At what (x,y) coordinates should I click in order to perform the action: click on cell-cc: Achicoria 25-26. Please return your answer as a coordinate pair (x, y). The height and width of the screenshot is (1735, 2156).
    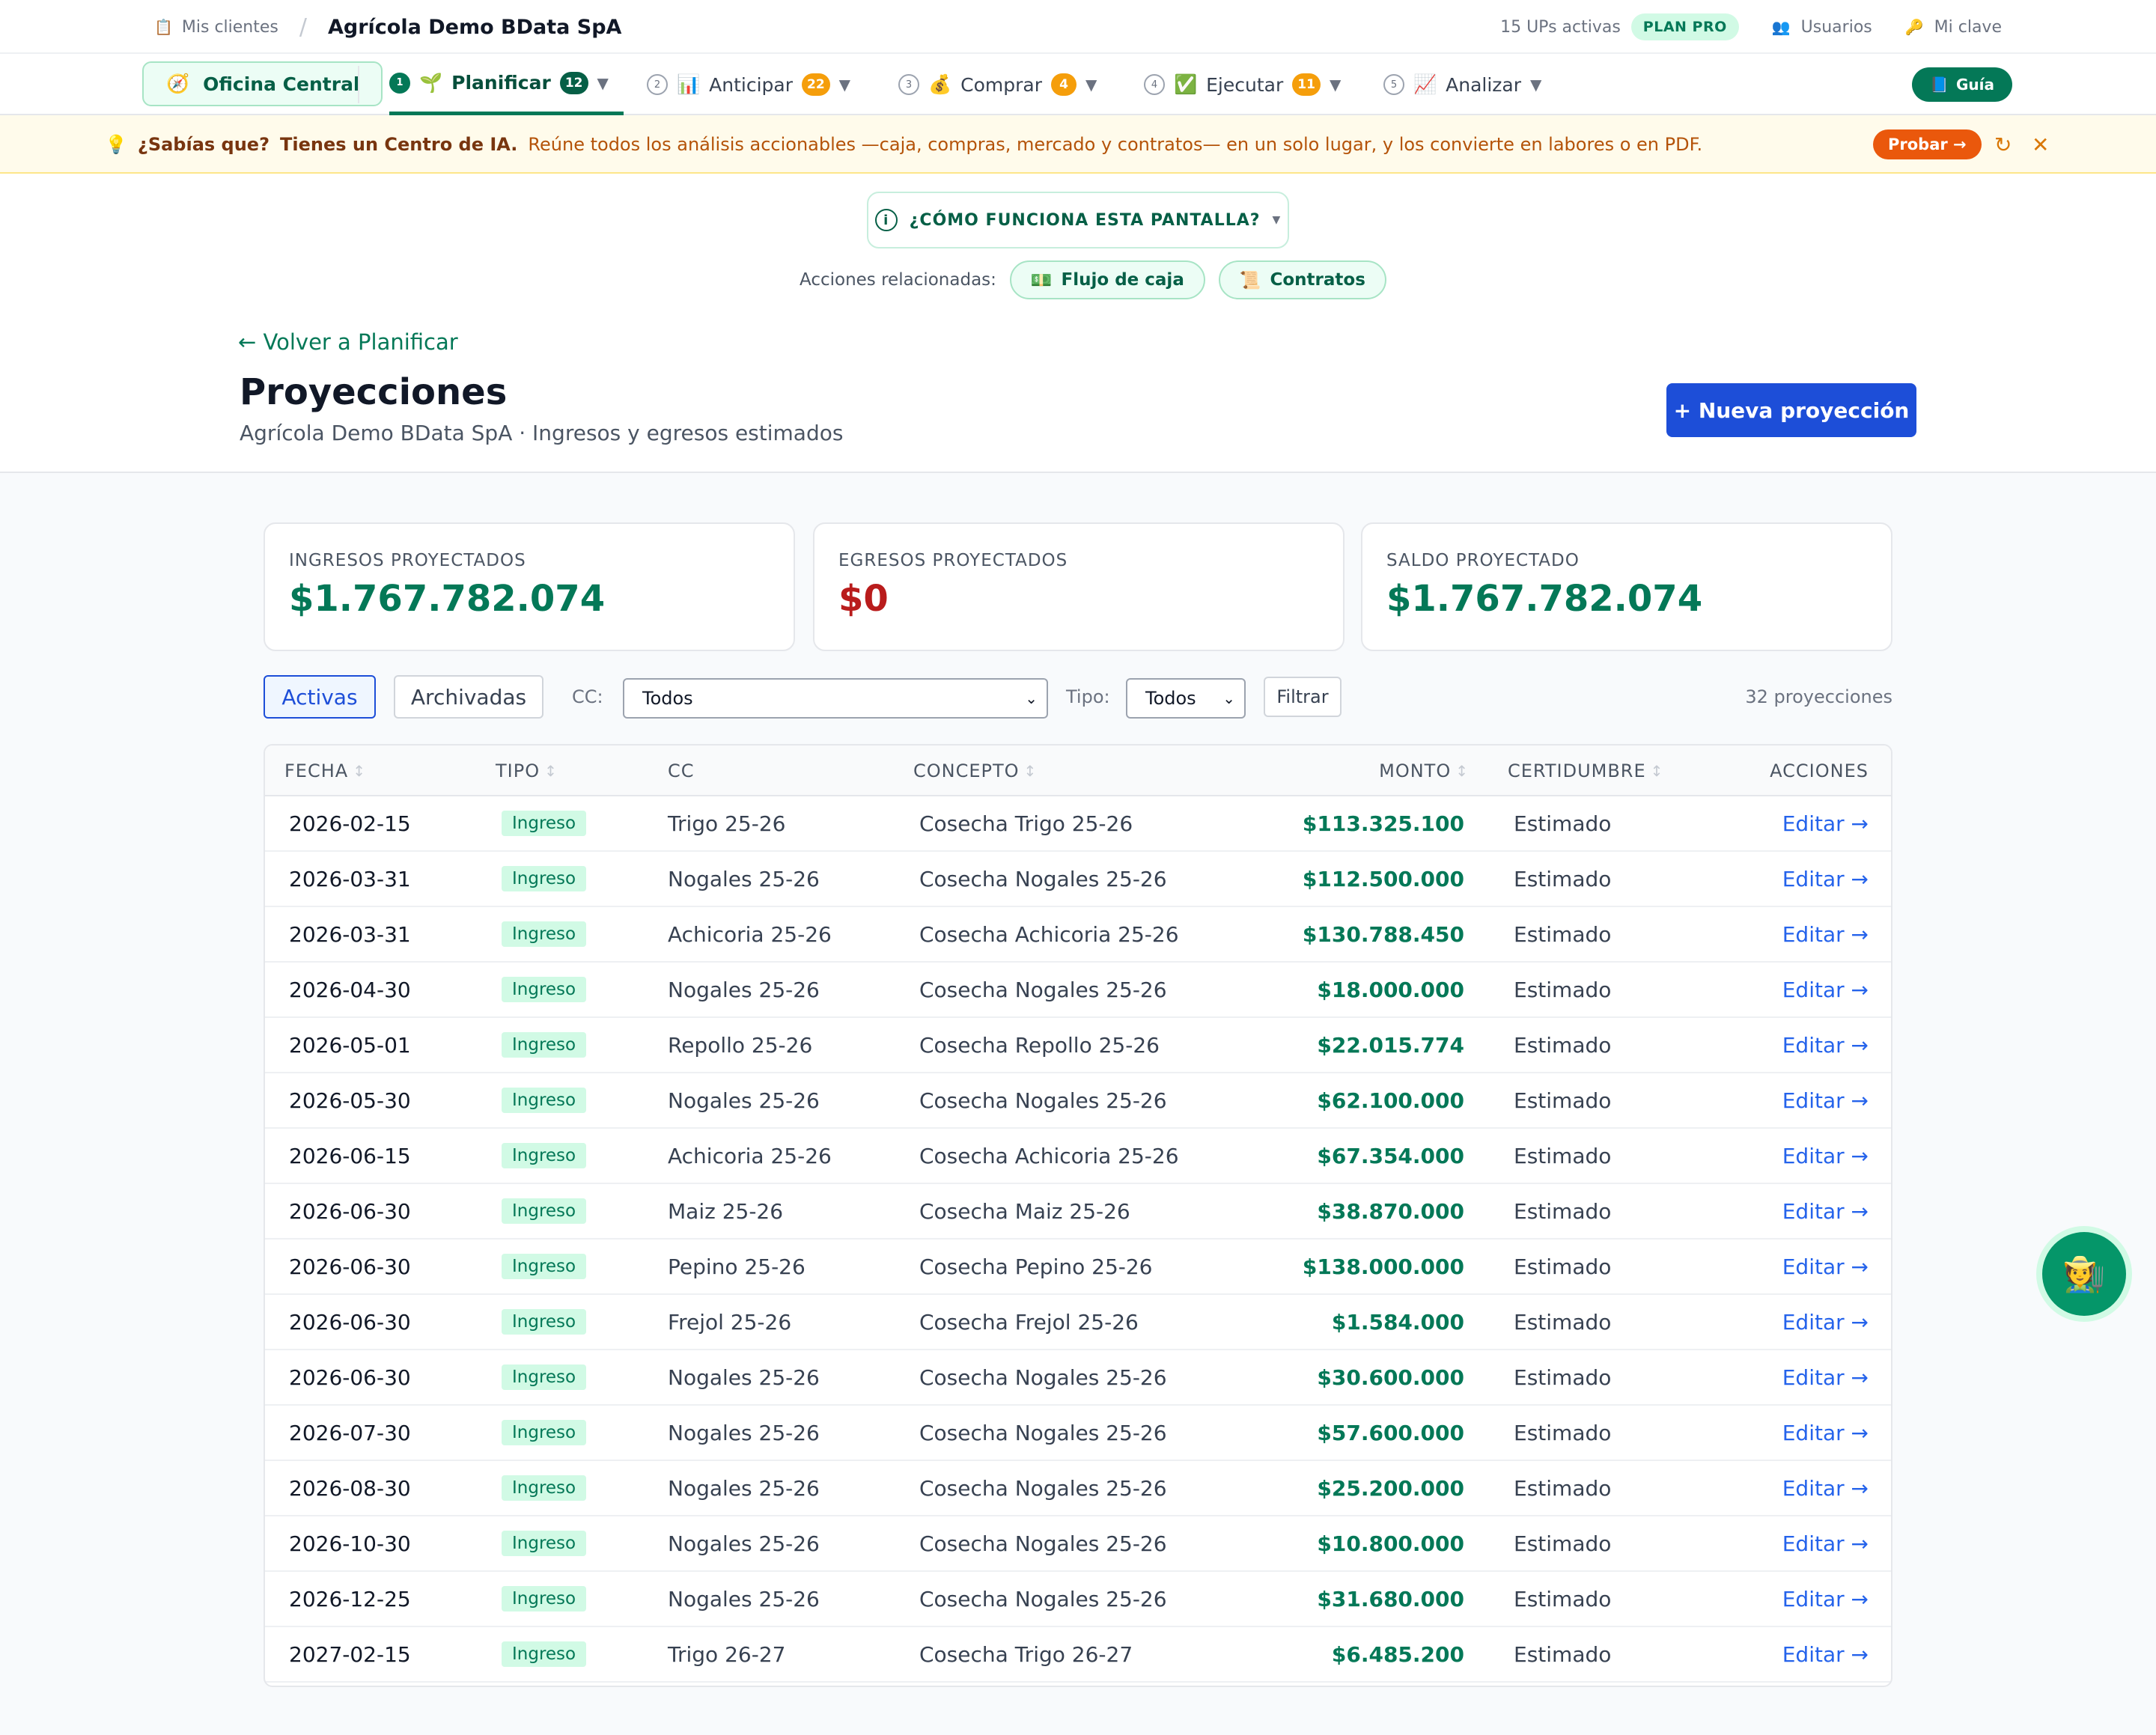
    Looking at the image, I should click on (750, 934).